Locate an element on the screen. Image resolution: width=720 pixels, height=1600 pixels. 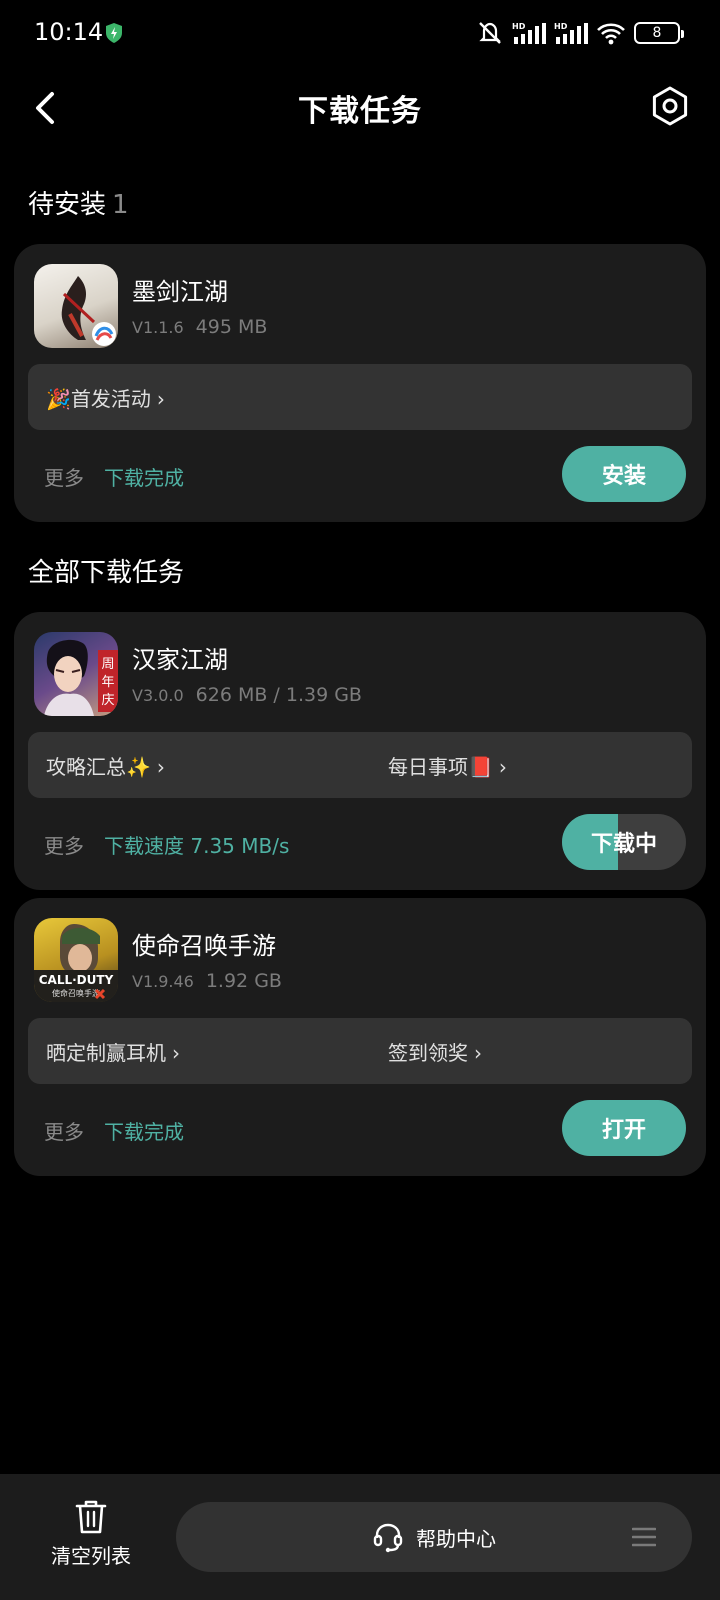
pending-section-title: 待安装 1 is located at coordinates (78, 202).